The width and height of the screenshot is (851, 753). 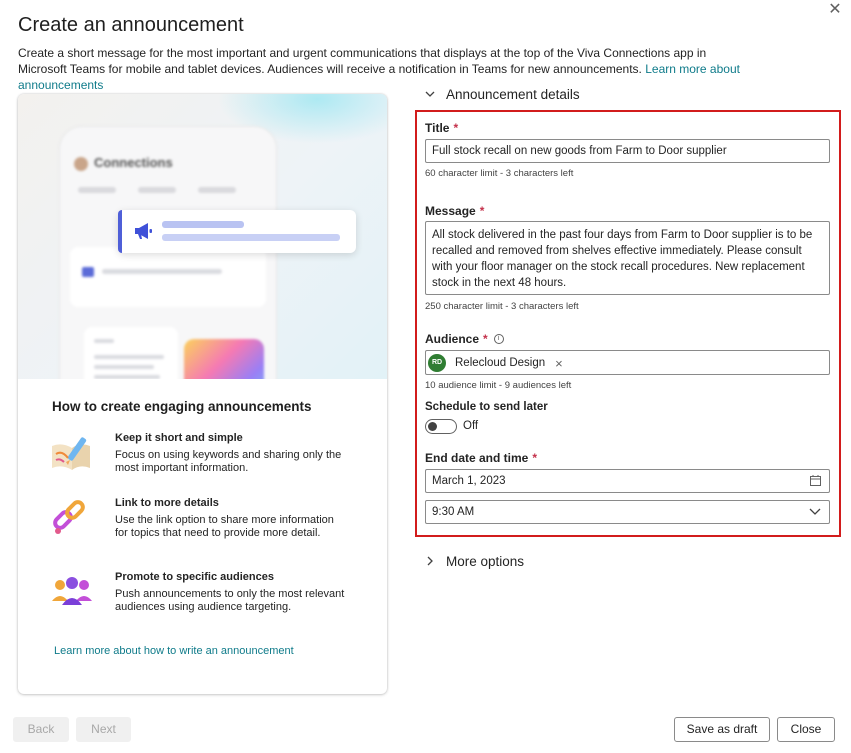 I want to click on title-label: Title *, so click(x=441, y=128).